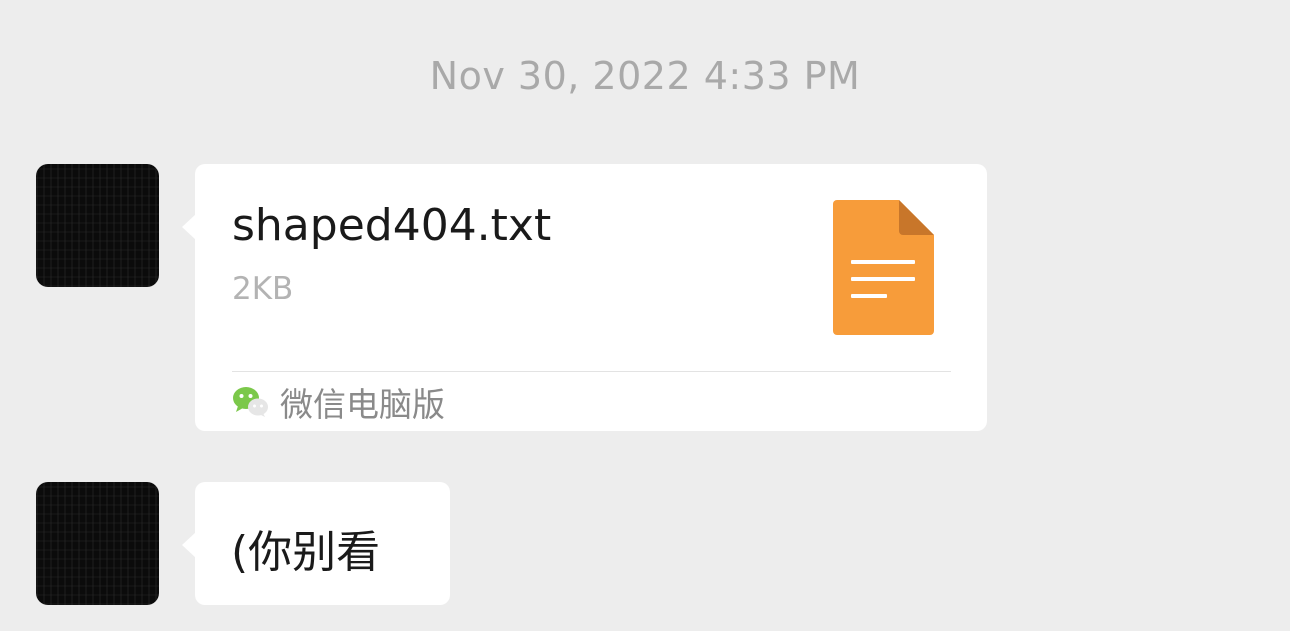 The width and height of the screenshot is (1290, 631). I want to click on message-timestamp: Nov 30, 2022 4:33 PM, so click(645, 76).